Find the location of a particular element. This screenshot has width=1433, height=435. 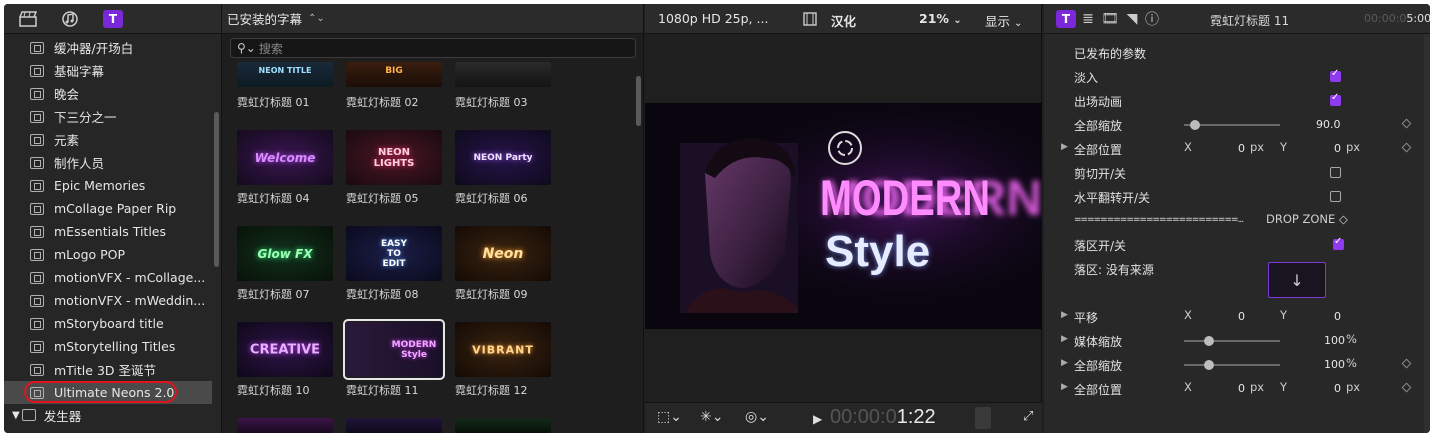

search-icon: ⚲⌄ is located at coordinates (246, 48).